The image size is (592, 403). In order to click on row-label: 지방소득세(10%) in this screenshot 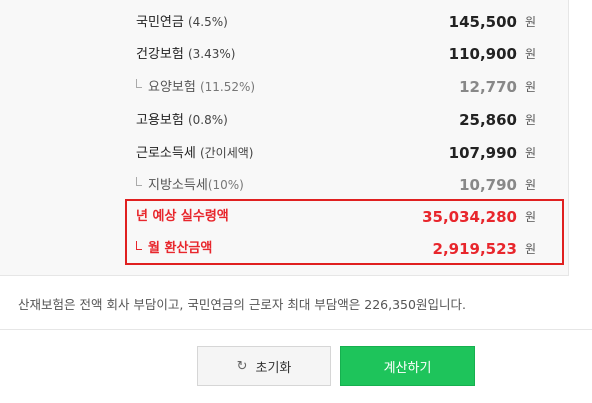, I will do `click(196, 185)`.